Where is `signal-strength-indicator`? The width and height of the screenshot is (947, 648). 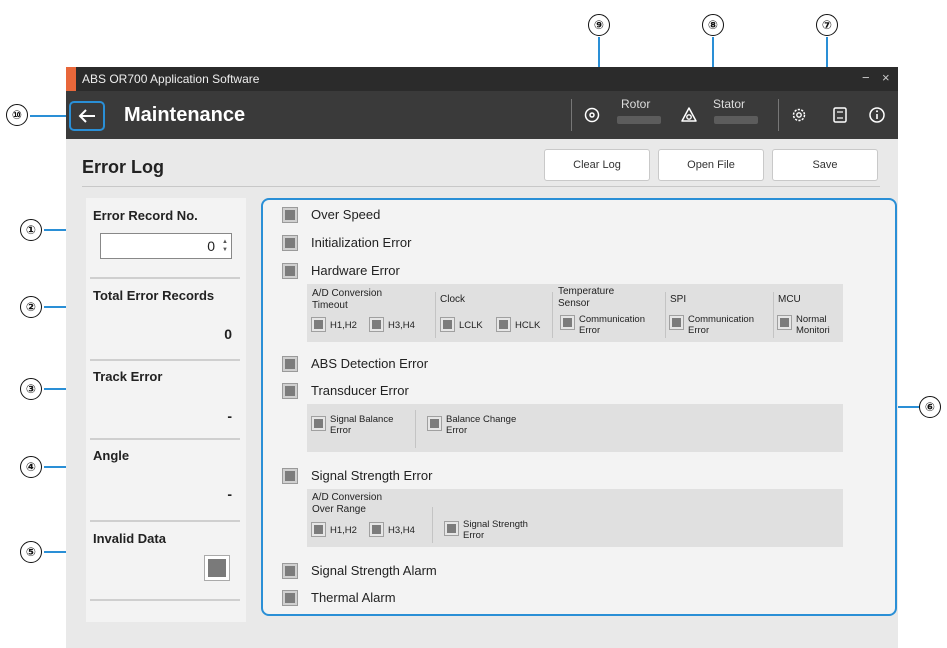
signal-strength-indicator is located at coordinates (290, 475).